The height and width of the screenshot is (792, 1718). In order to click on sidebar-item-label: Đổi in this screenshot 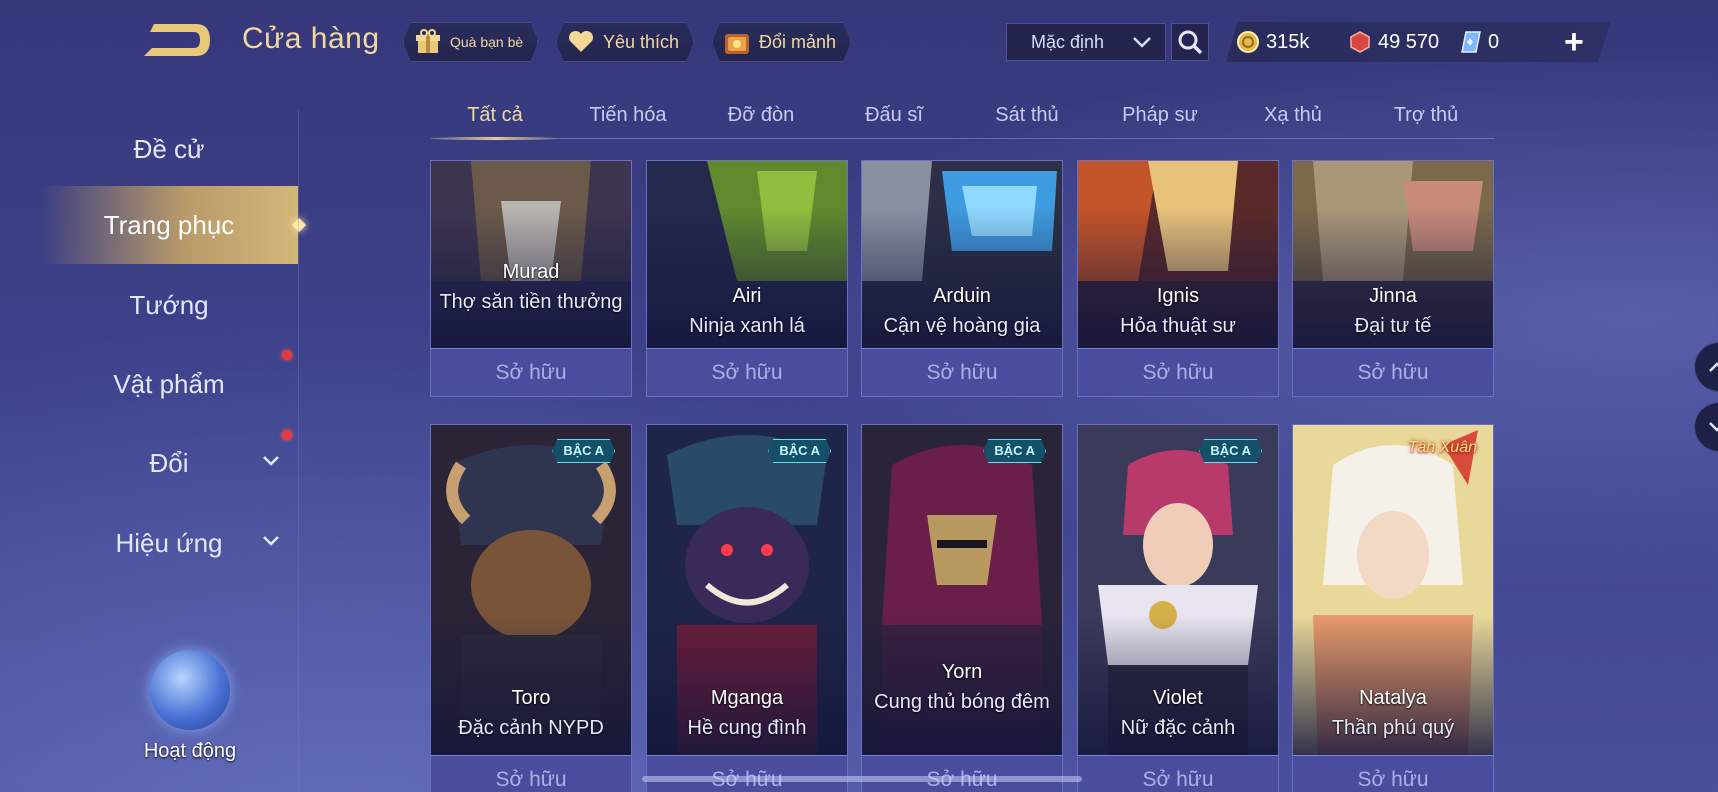, I will do `click(169, 462)`.